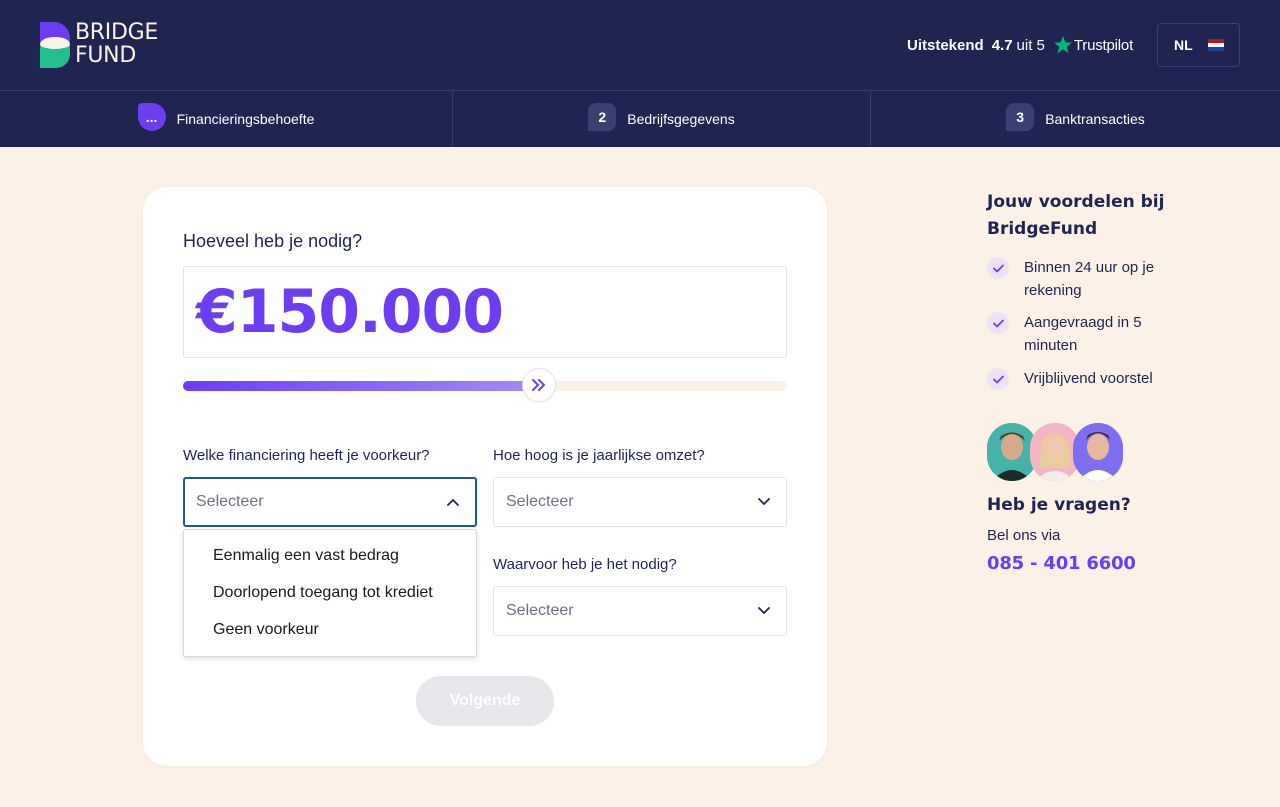  What do you see at coordinates (1098, 452) in the screenshot?
I see `avatar` at bounding box center [1098, 452].